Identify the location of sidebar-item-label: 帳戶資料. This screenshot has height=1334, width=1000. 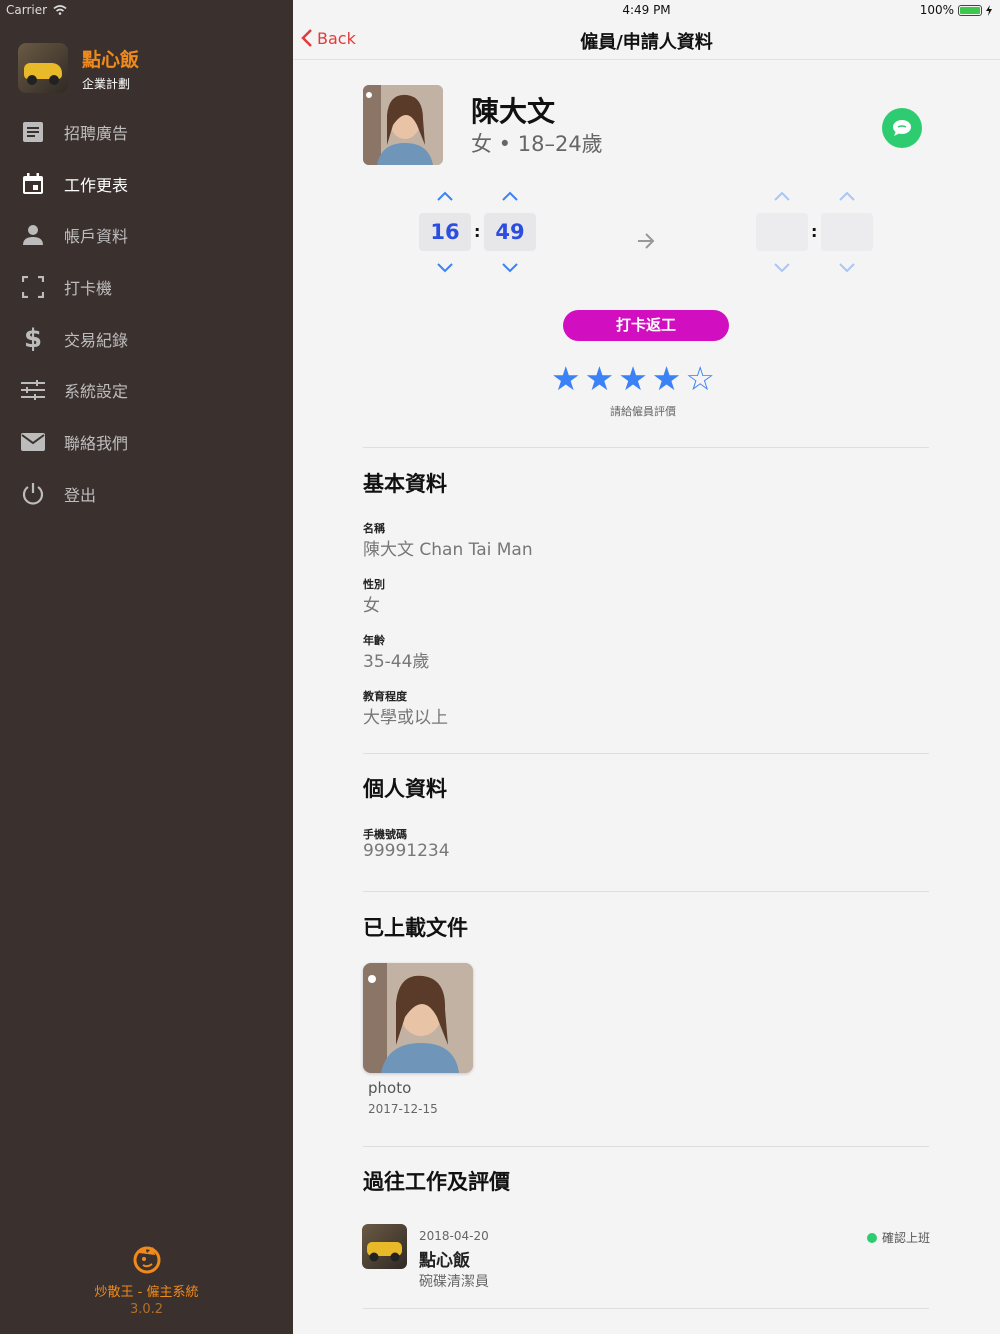
(96, 237).